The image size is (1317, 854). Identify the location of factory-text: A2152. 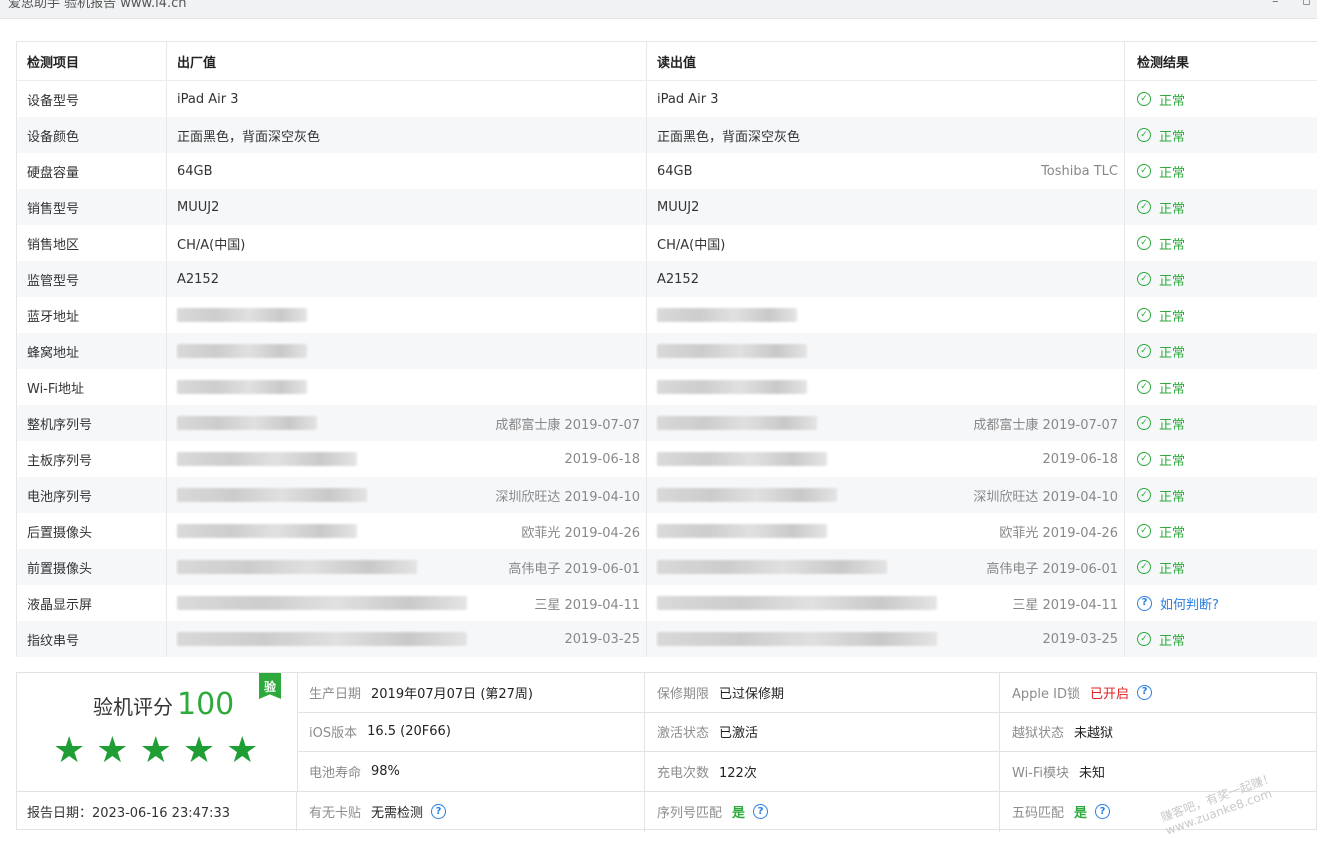
(198, 279).